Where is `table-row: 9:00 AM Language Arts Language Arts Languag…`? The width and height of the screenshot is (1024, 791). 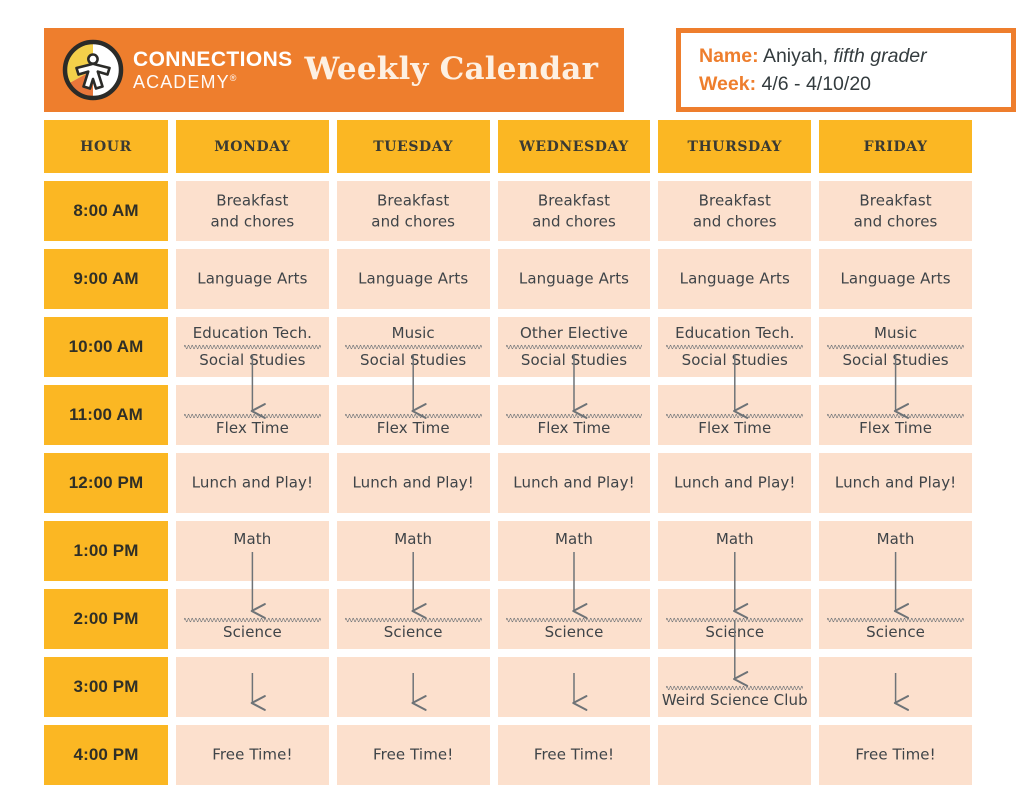 table-row: 9:00 AM Language Arts Language Arts Languag… is located at coordinates (508, 279).